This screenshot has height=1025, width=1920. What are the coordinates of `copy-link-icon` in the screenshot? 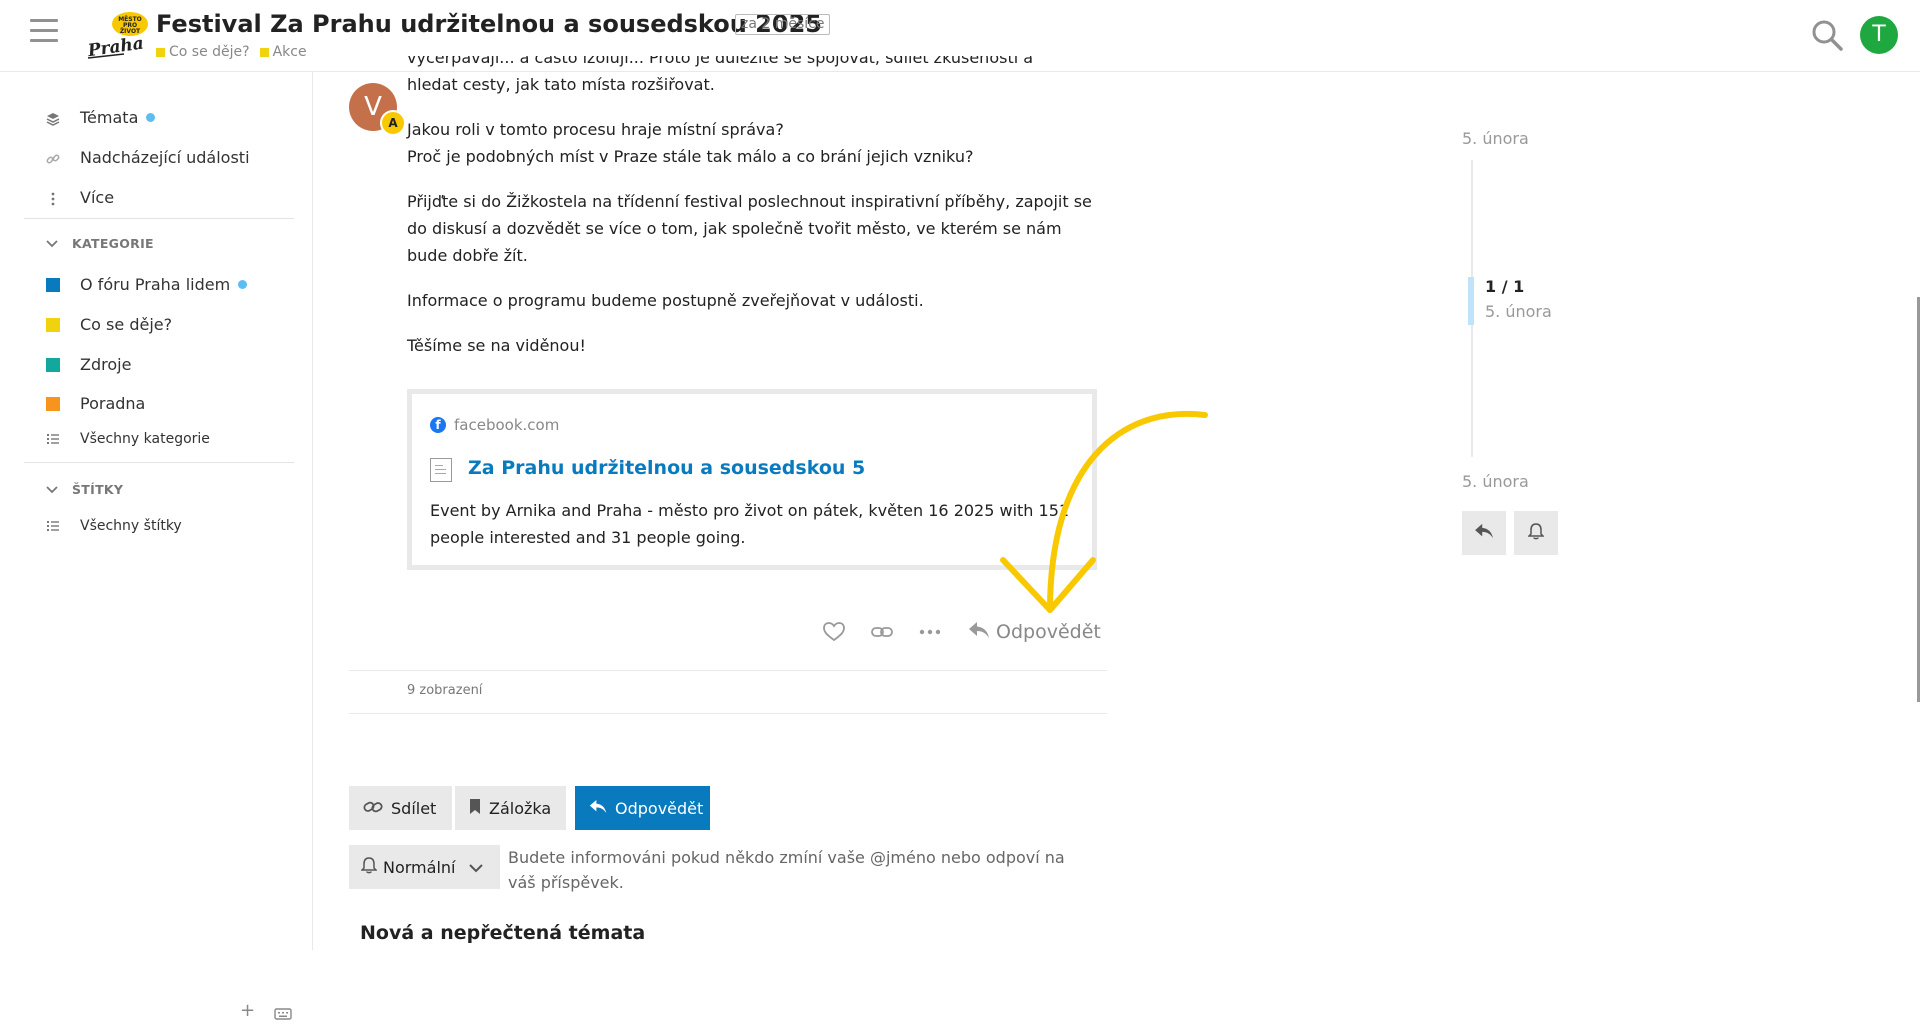 It's located at (882, 632).